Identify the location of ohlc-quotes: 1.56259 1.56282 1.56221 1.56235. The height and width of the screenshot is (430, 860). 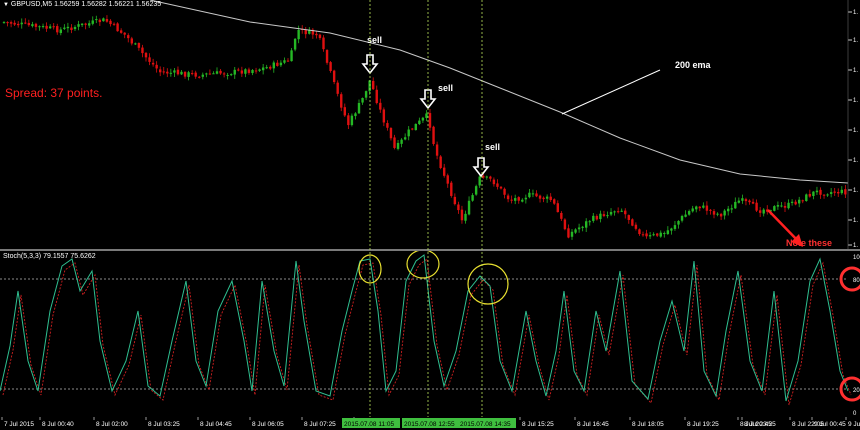
(108, 4).